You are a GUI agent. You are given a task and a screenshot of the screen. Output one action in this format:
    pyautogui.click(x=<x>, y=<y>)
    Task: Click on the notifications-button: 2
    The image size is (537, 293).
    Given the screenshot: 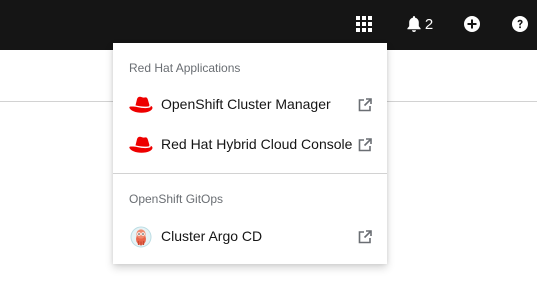 What is the action you would take?
    pyautogui.click(x=420, y=24)
    